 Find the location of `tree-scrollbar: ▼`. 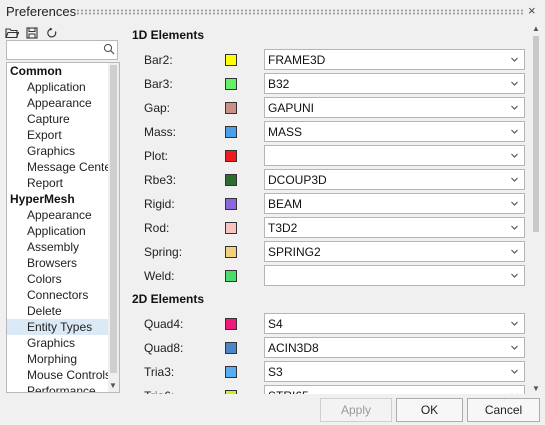

tree-scrollbar: ▼ is located at coordinates (113, 227).